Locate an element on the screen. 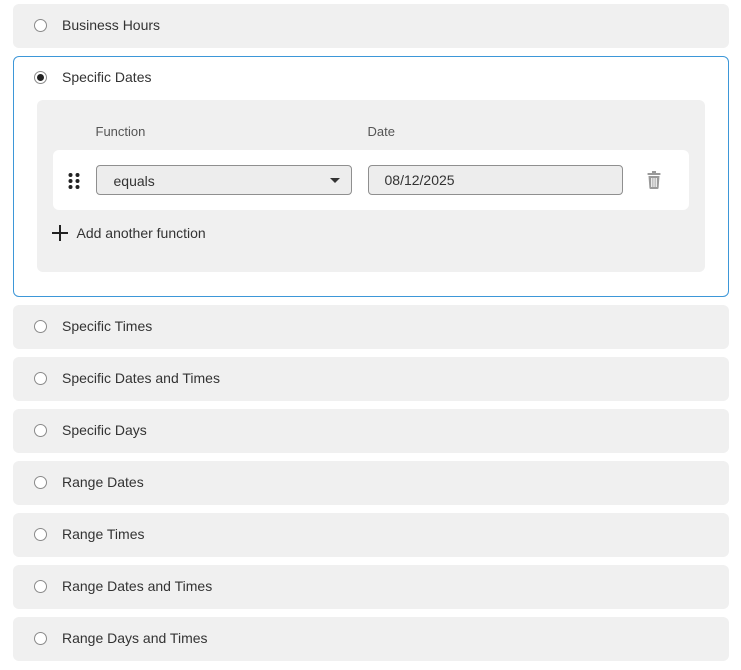  date-input is located at coordinates (495, 179).